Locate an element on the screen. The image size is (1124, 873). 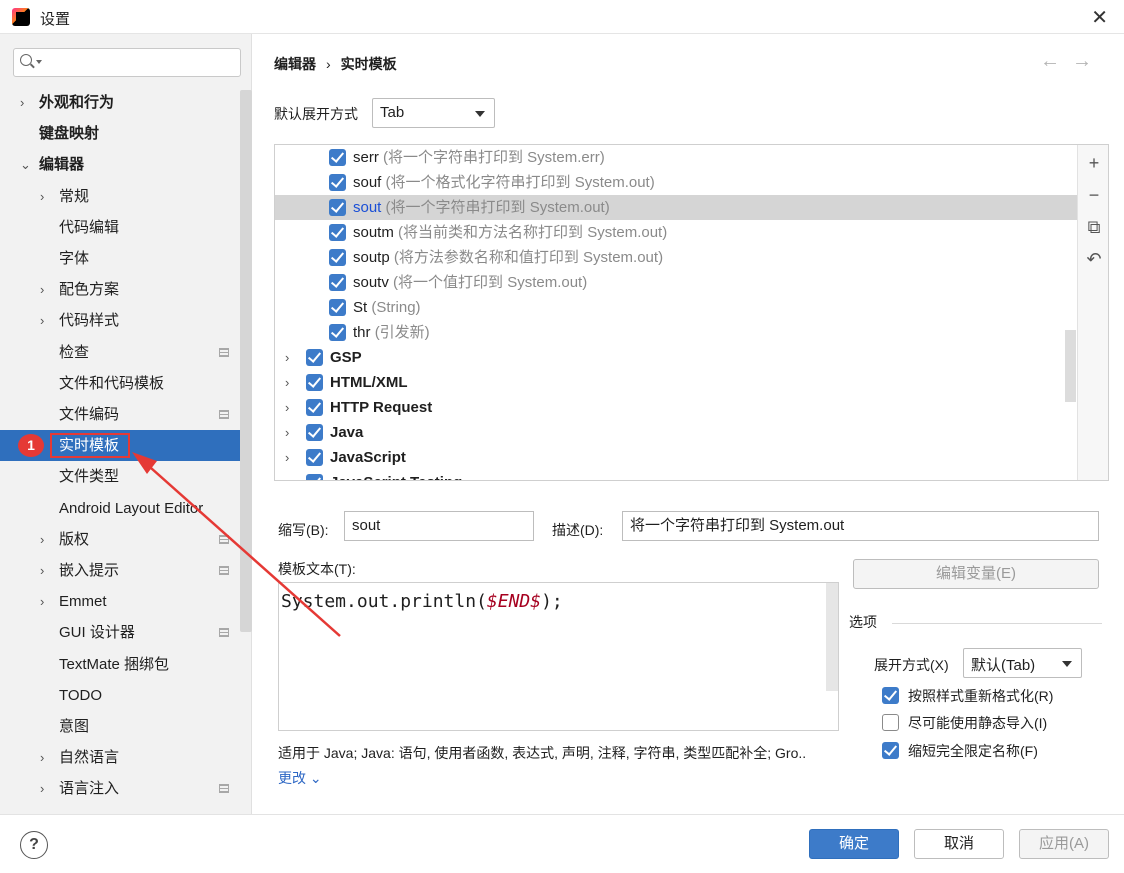
sidebar-item: 文件类型 is located at coordinates (119, 476).